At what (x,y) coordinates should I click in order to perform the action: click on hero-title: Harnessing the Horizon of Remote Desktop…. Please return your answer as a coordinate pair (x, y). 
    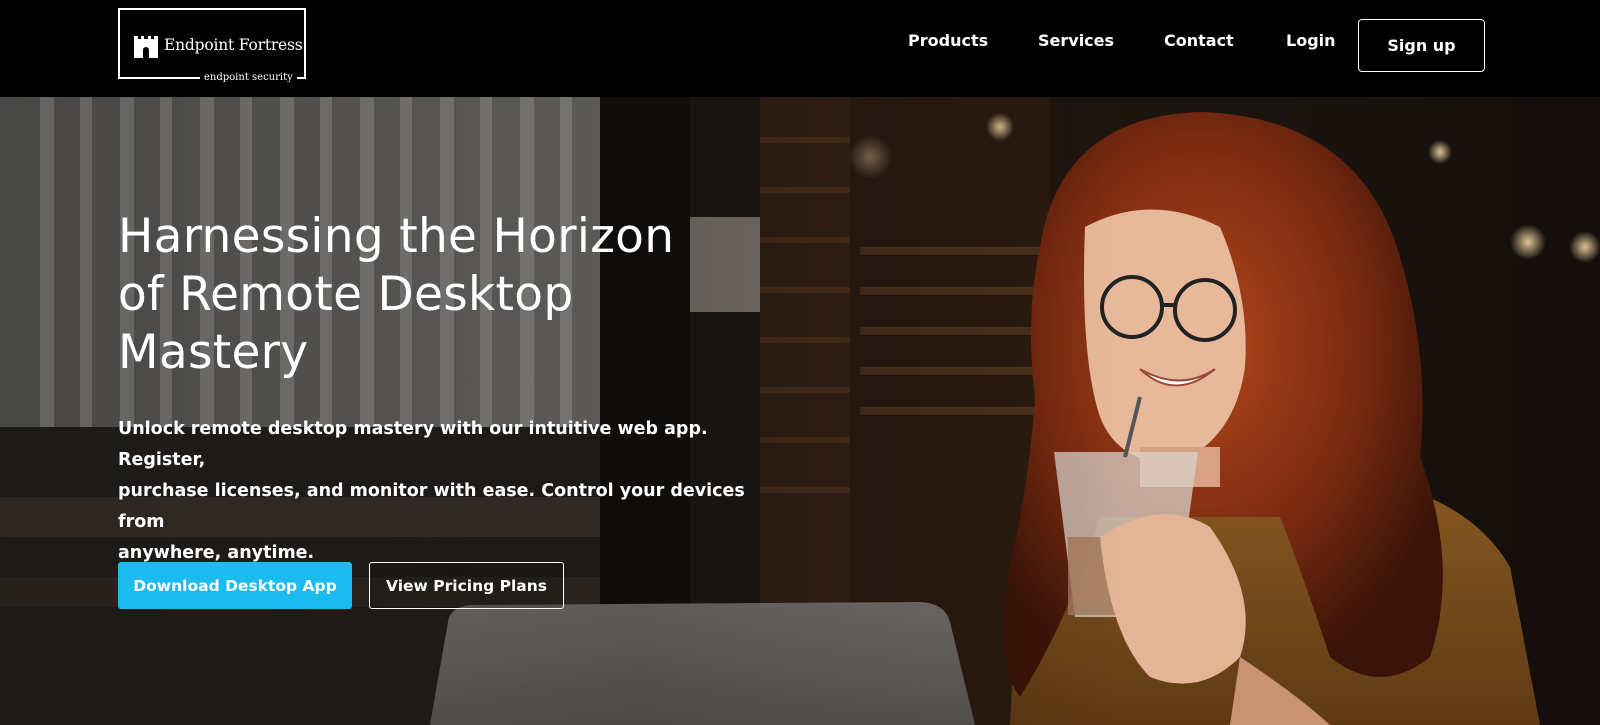
    Looking at the image, I should click on (438, 295).